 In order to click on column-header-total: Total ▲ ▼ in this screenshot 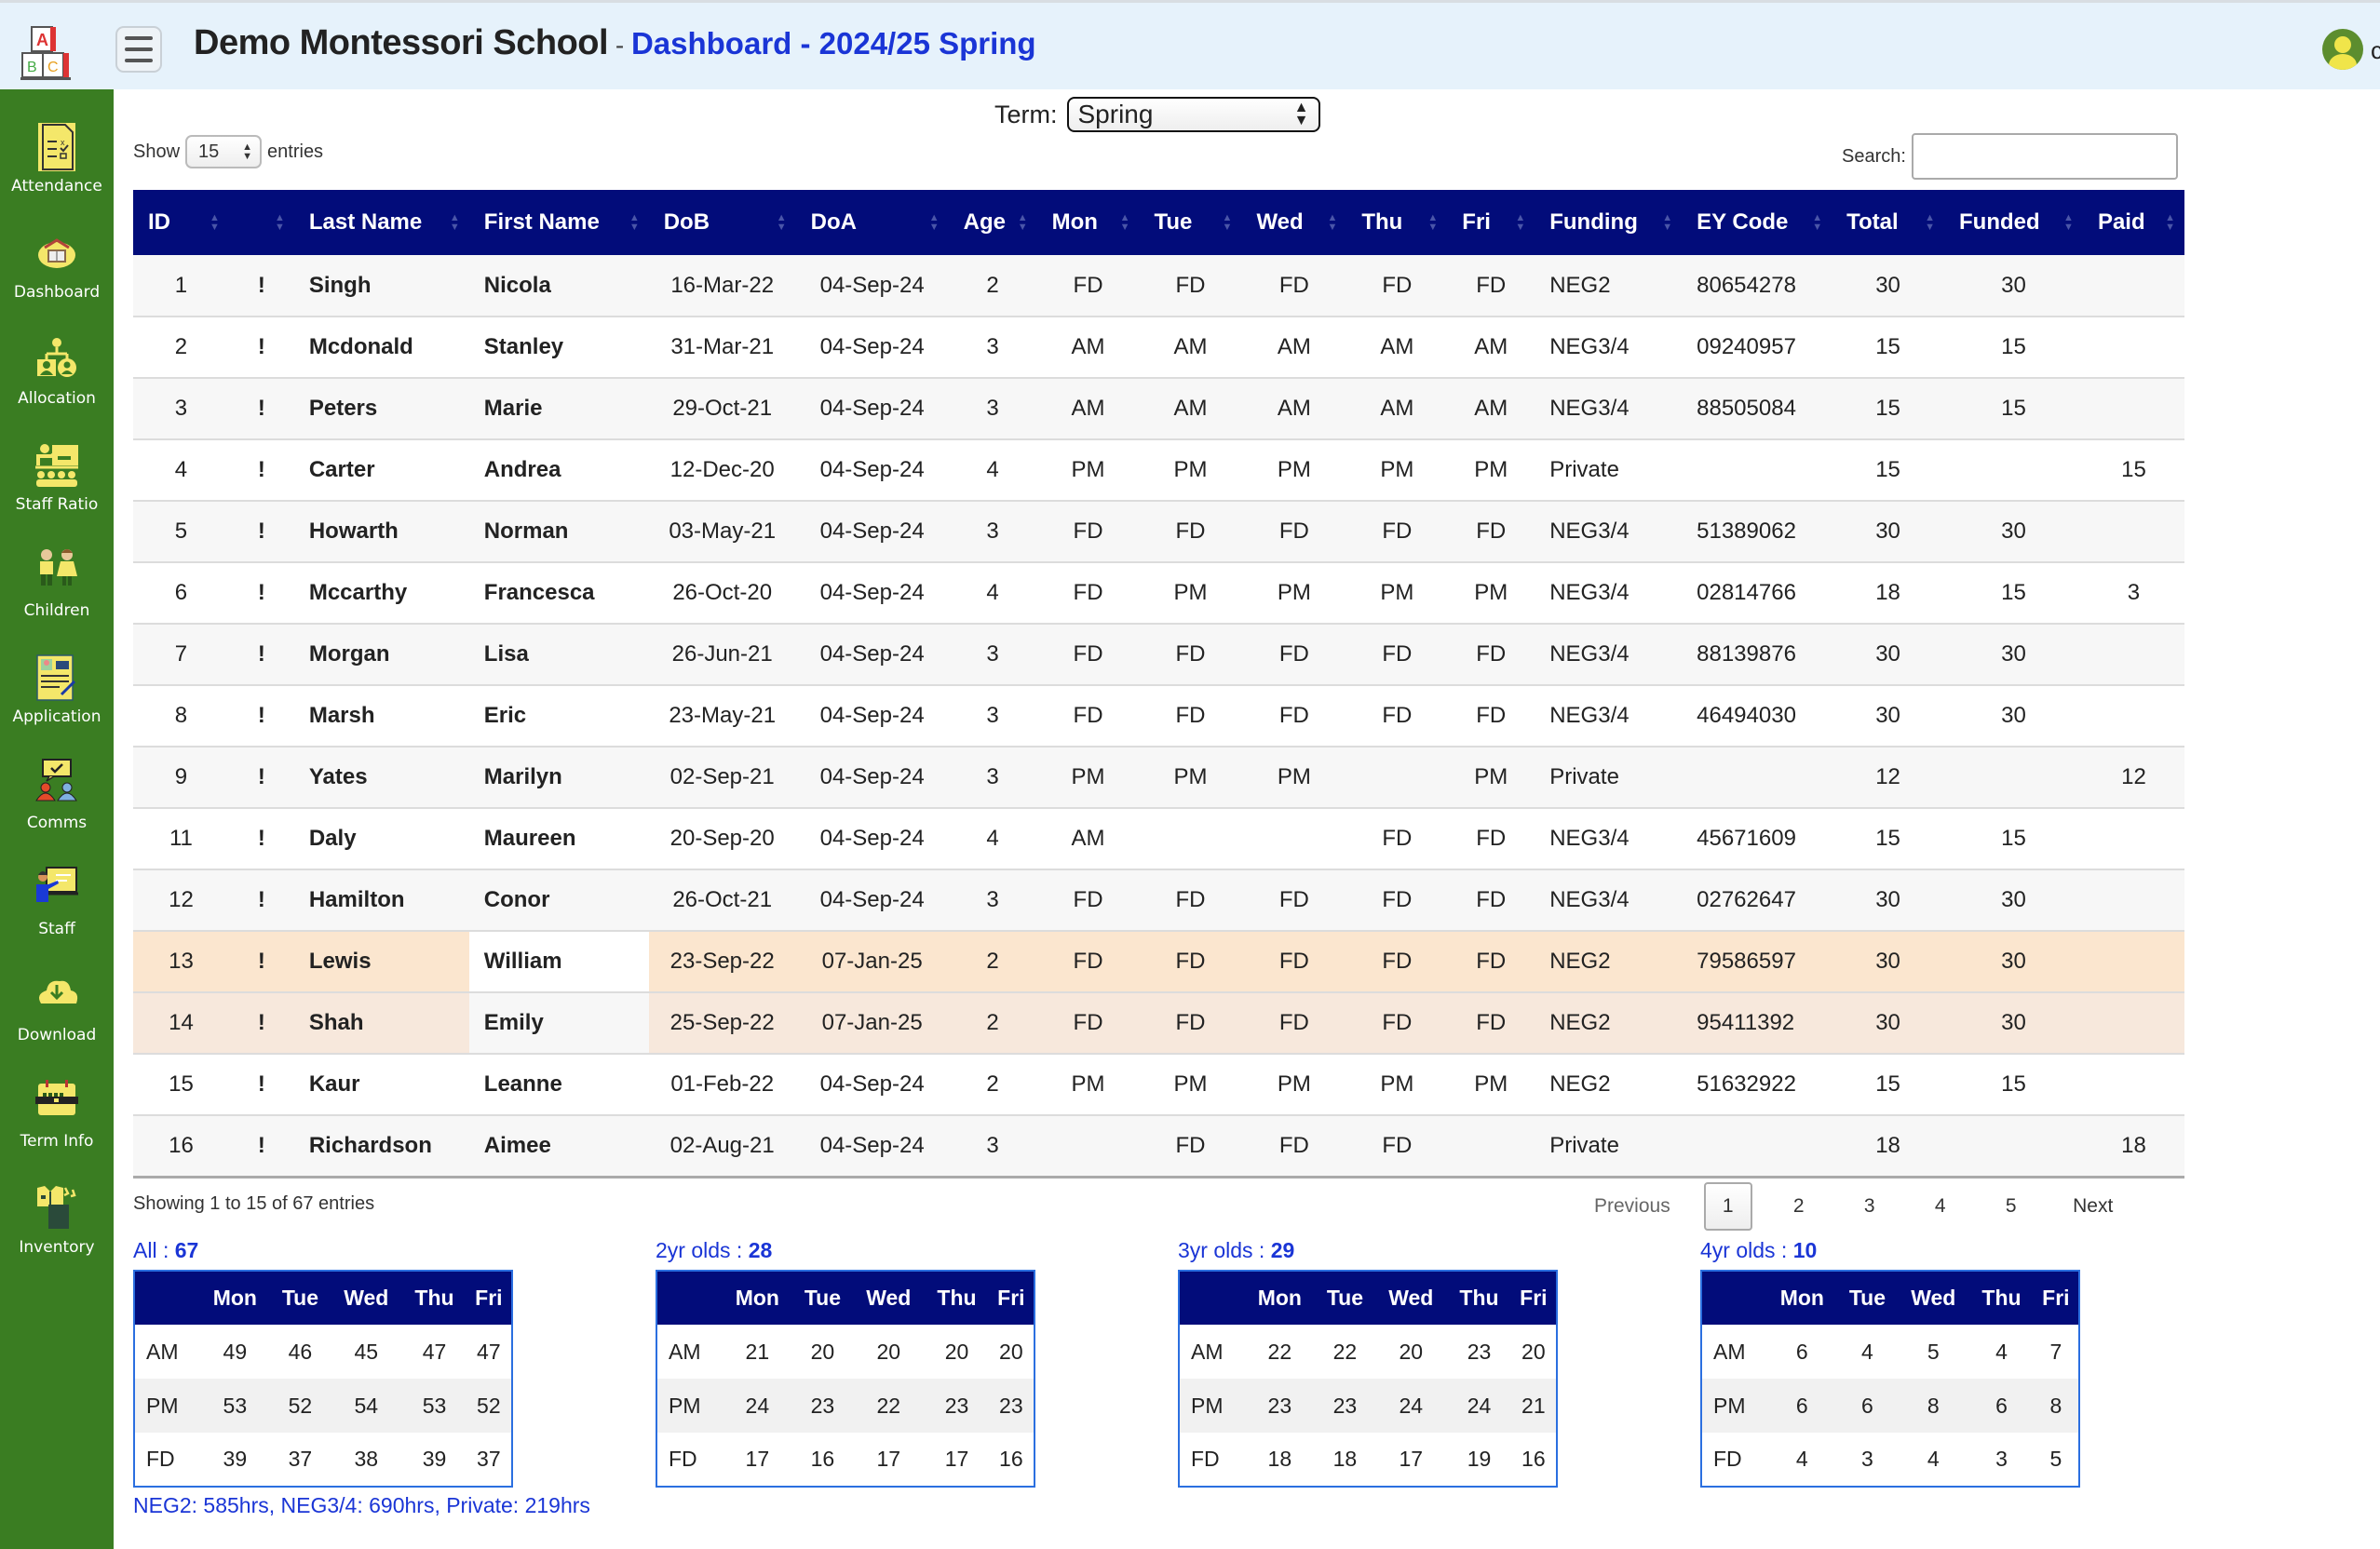, I will do `click(1888, 223)`.